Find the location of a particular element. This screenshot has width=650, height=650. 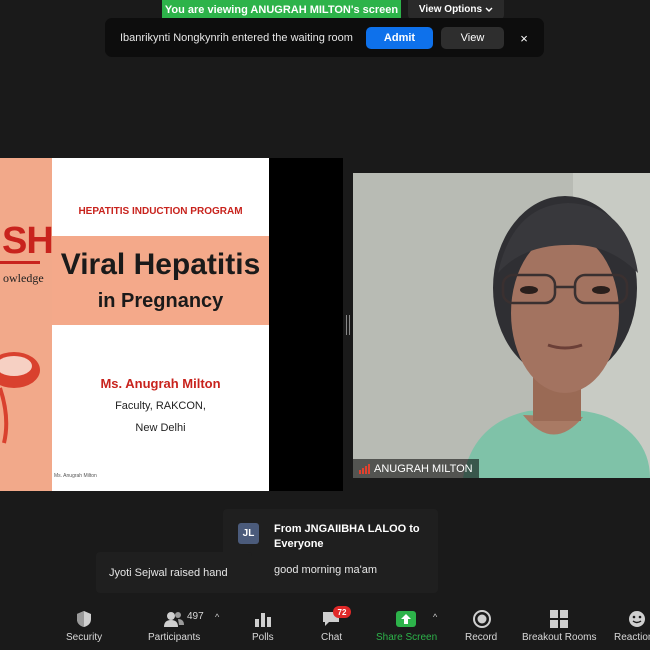

participants-icon is located at coordinates (174, 619).